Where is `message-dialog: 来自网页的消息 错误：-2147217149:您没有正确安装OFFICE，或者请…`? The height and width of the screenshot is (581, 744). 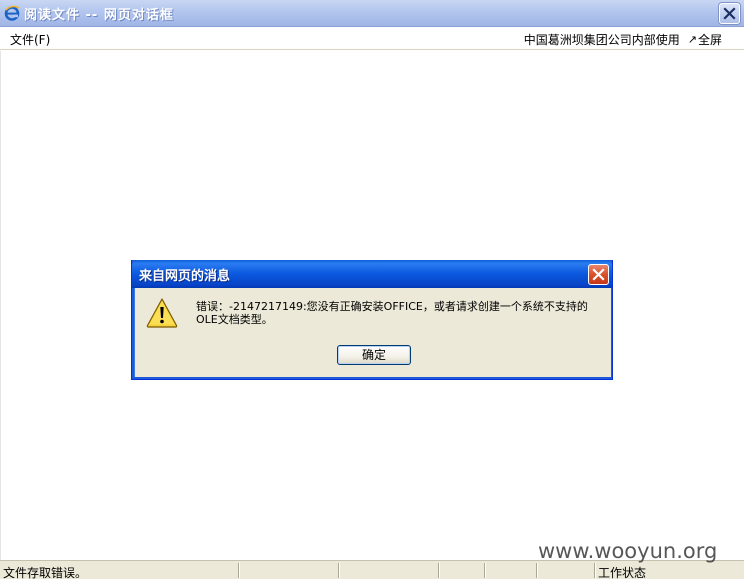
message-dialog: 来自网页的消息 错误：-2147217149:您没有正确安装OFFICE，或者请… is located at coordinates (372, 320).